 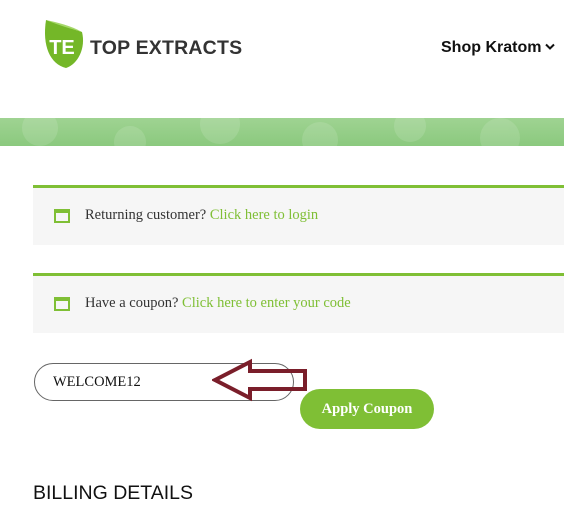 I want to click on chevron-down-icon, so click(x=550, y=47).